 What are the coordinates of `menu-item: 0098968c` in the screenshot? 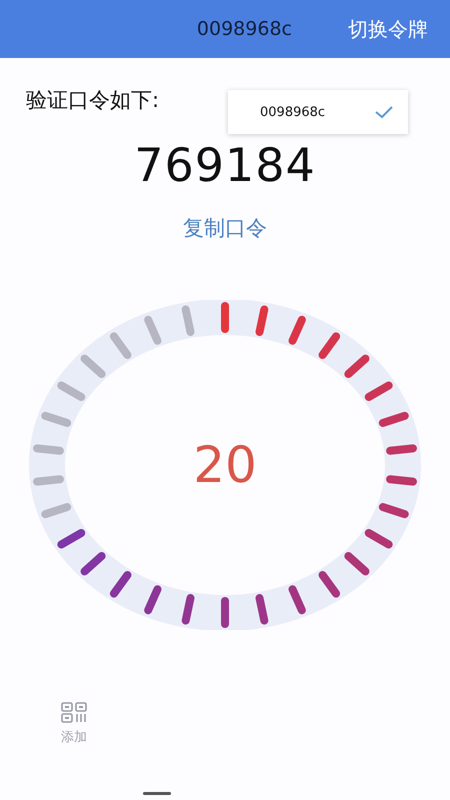 It's located at (318, 112).